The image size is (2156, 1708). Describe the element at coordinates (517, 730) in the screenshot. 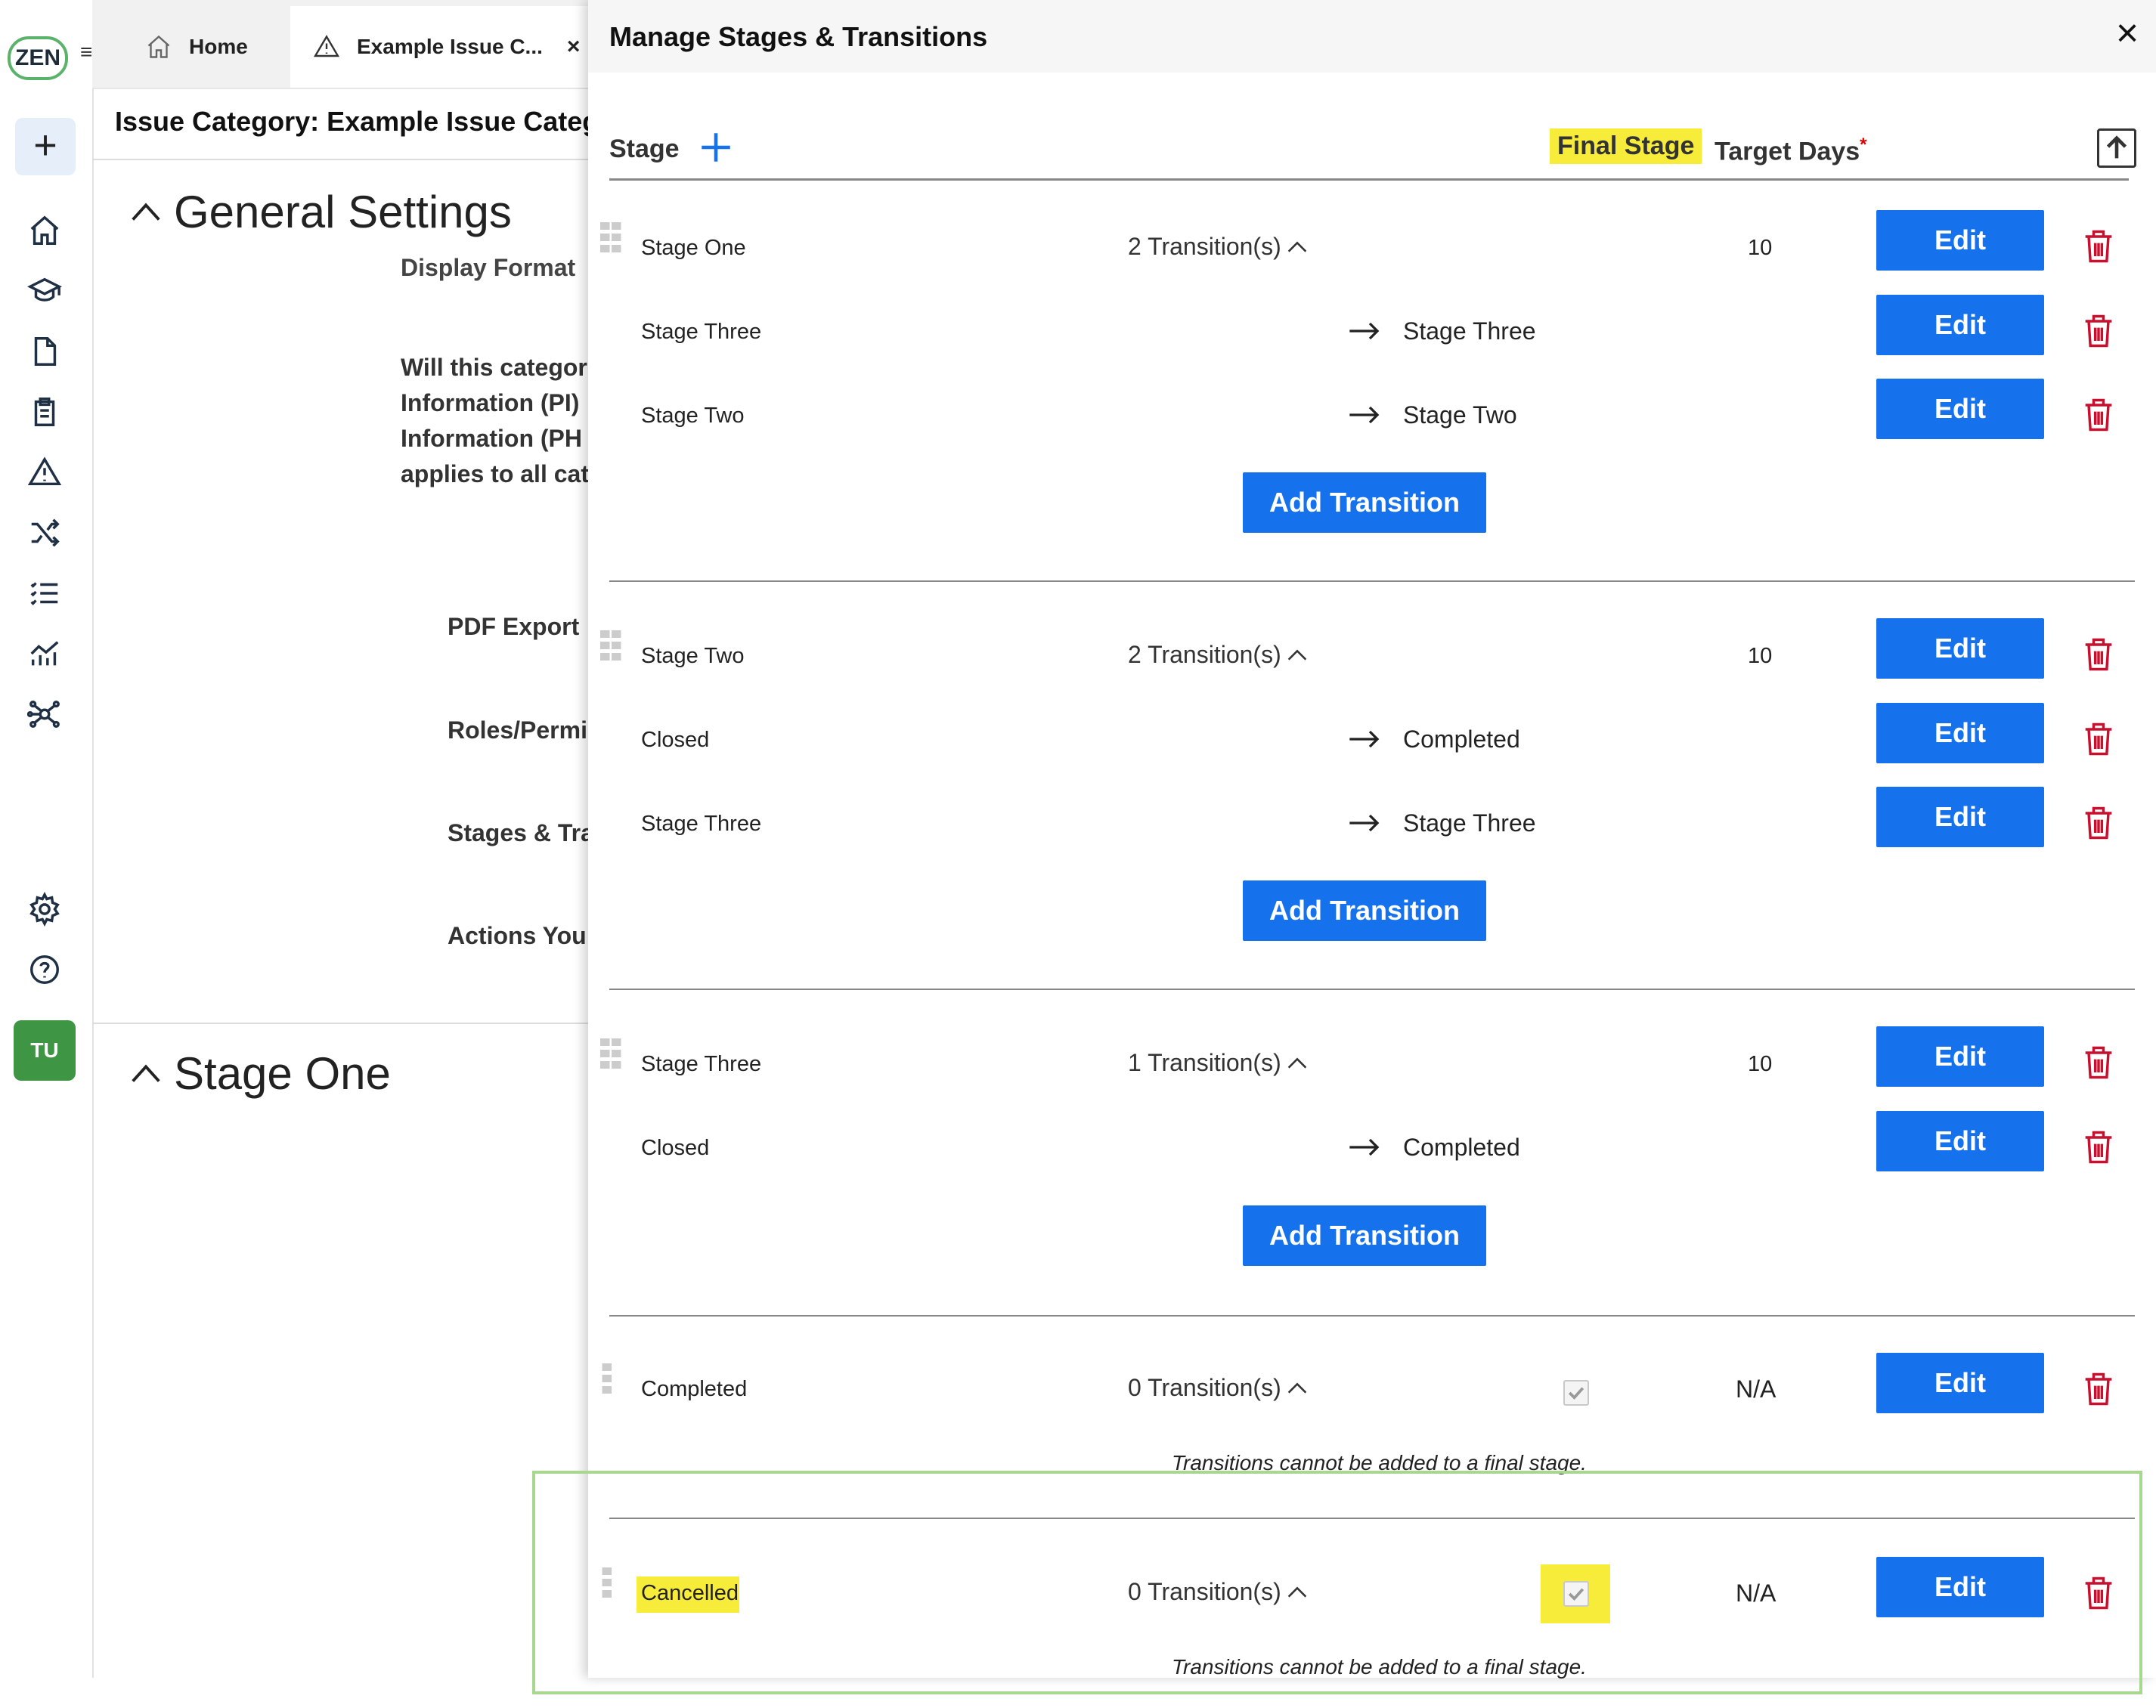

I see `roles-permissions-label: Roles/Permi` at that location.